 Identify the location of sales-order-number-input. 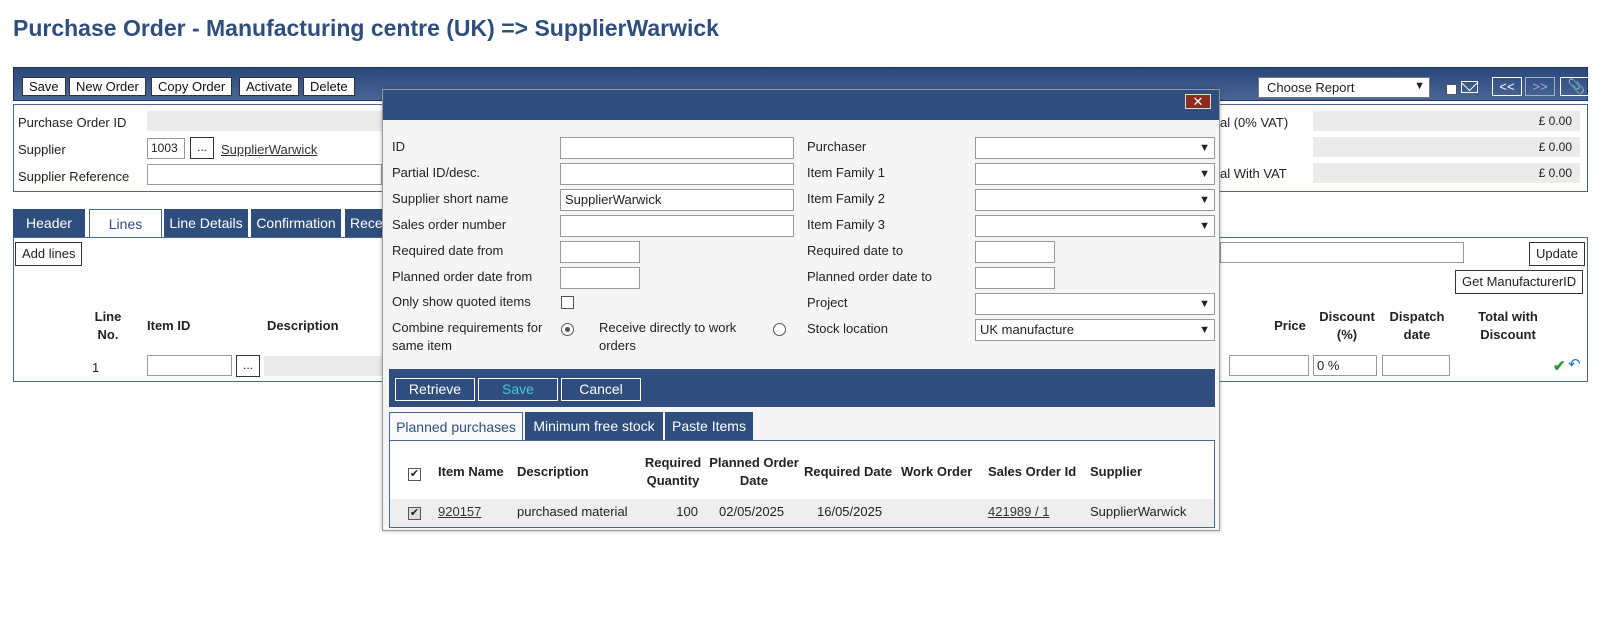
(677, 226).